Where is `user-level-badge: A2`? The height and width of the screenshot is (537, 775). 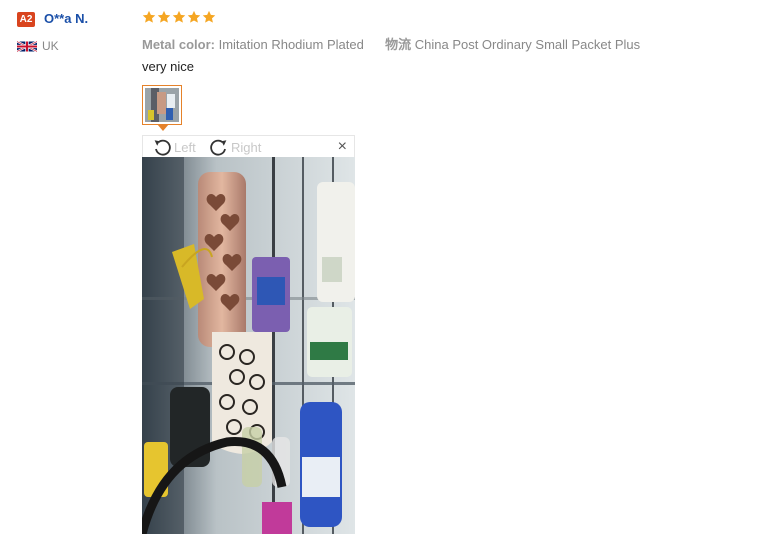 user-level-badge: A2 is located at coordinates (26, 19).